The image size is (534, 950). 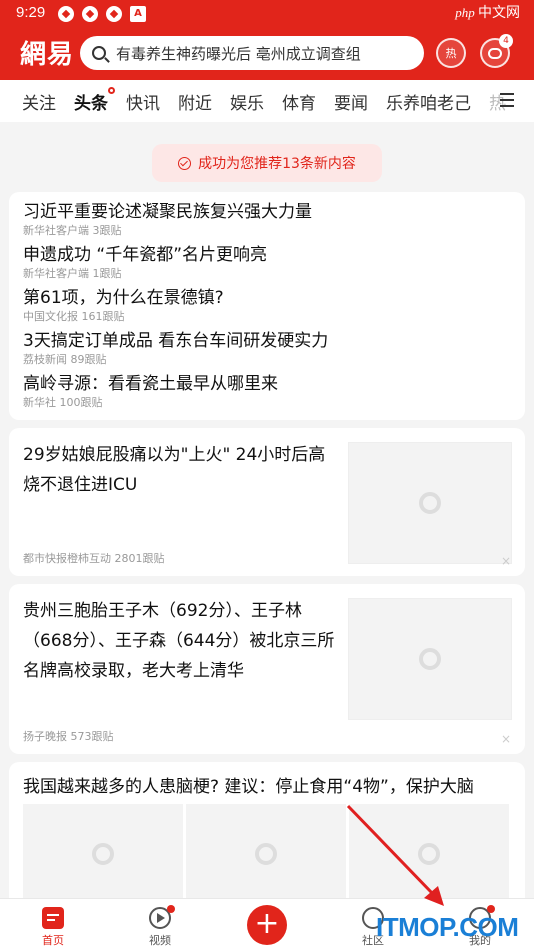 What do you see at coordinates (31, 12) in the screenshot?
I see `status-time: 9:29` at bounding box center [31, 12].